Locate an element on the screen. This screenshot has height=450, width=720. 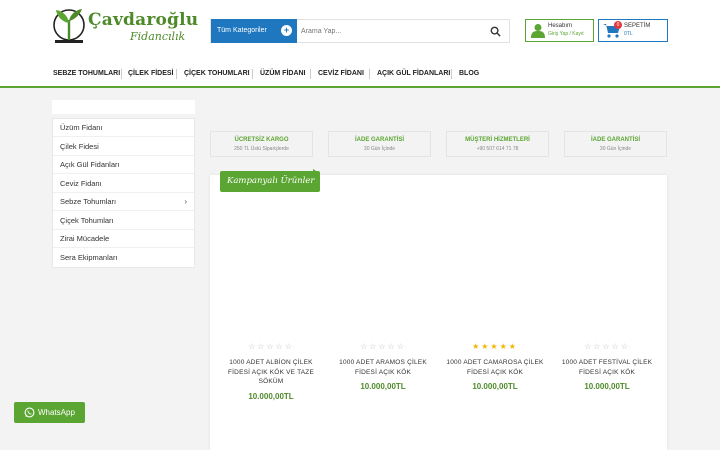
sidebar-item-zirai-mucadele: Zirai Mücadele is located at coordinates (123, 239).